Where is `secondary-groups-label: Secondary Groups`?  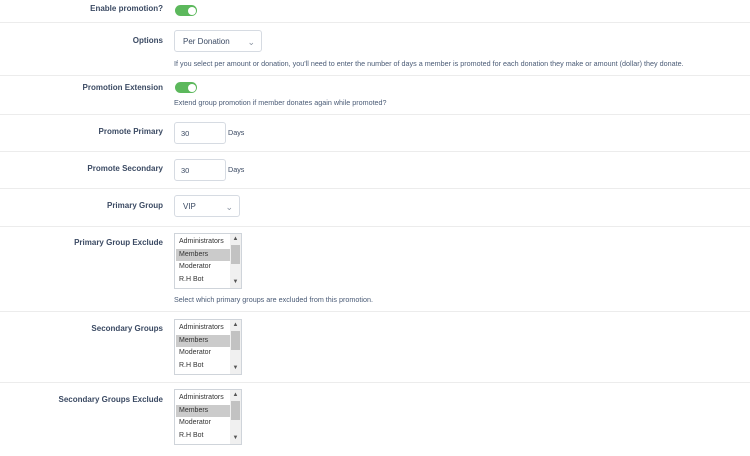
secondary-groups-label: Secondary Groups is located at coordinates (127, 328).